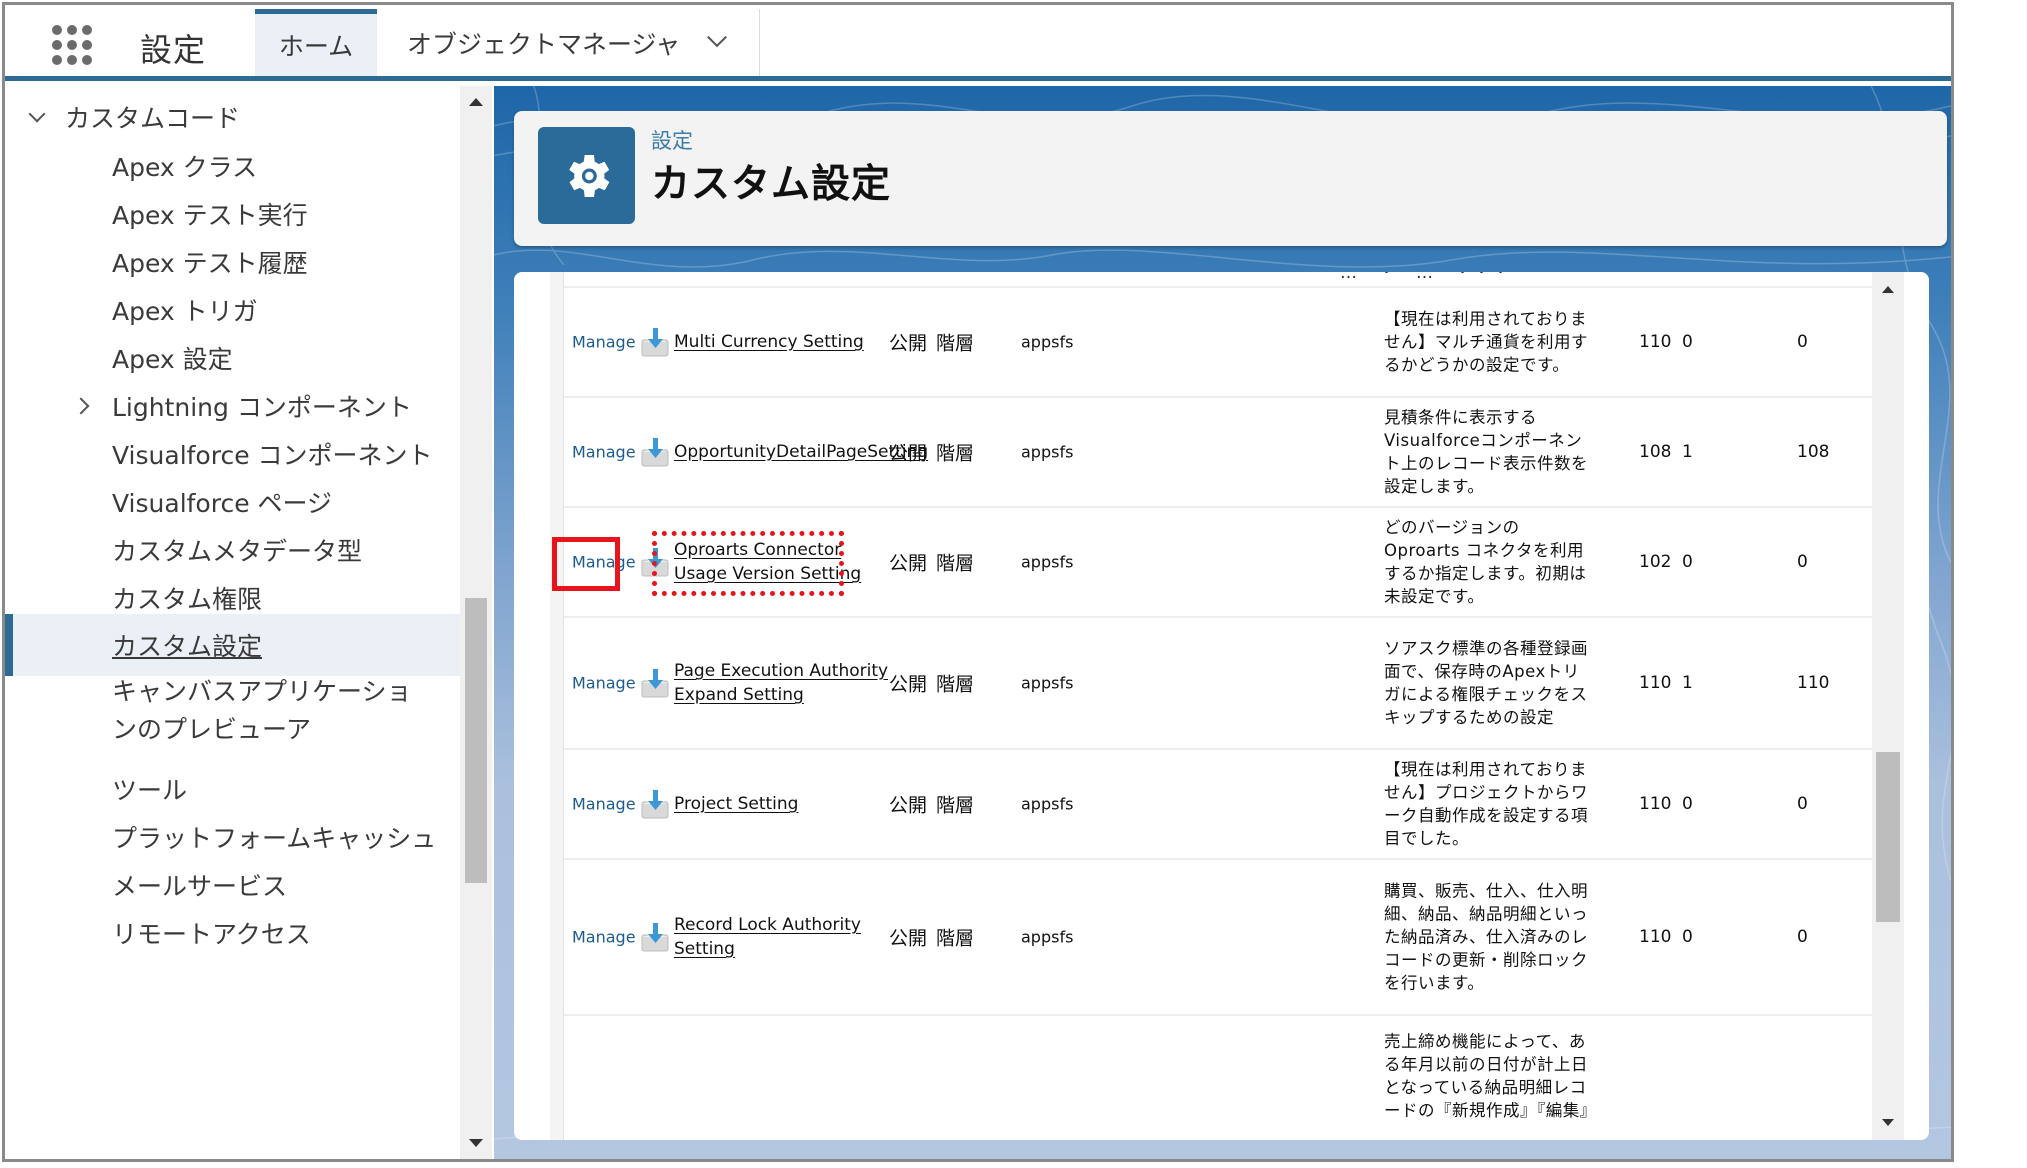  What do you see at coordinates (476, 740) in the screenshot?
I see `sidebar-scroll-thumb` at bounding box center [476, 740].